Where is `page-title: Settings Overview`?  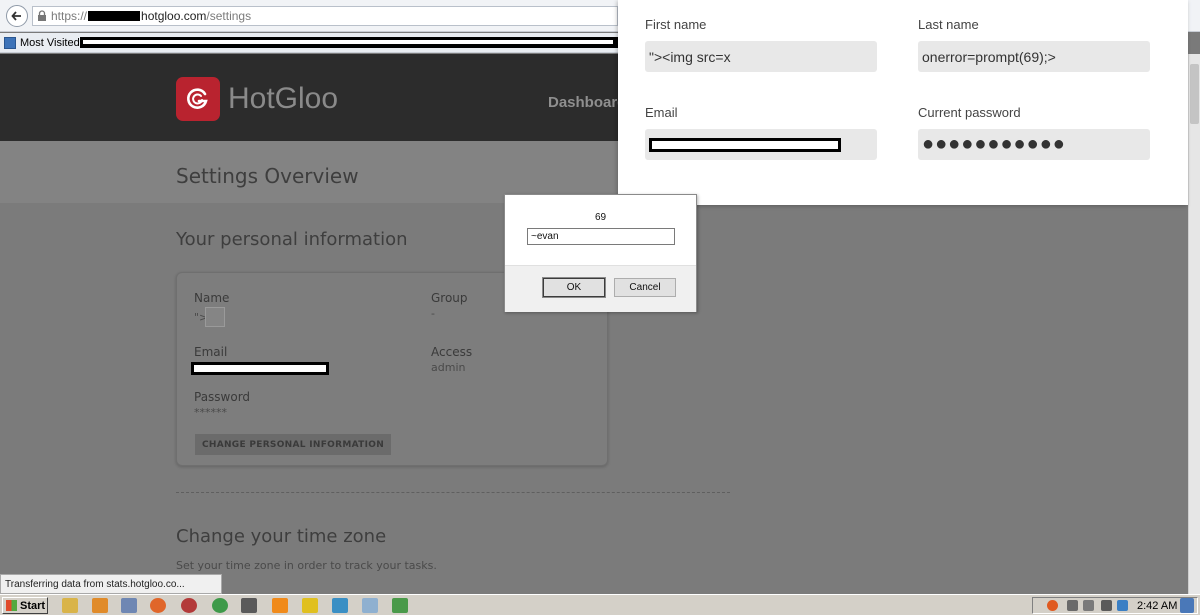 page-title: Settings Overview is located at coordinates (267, 176).